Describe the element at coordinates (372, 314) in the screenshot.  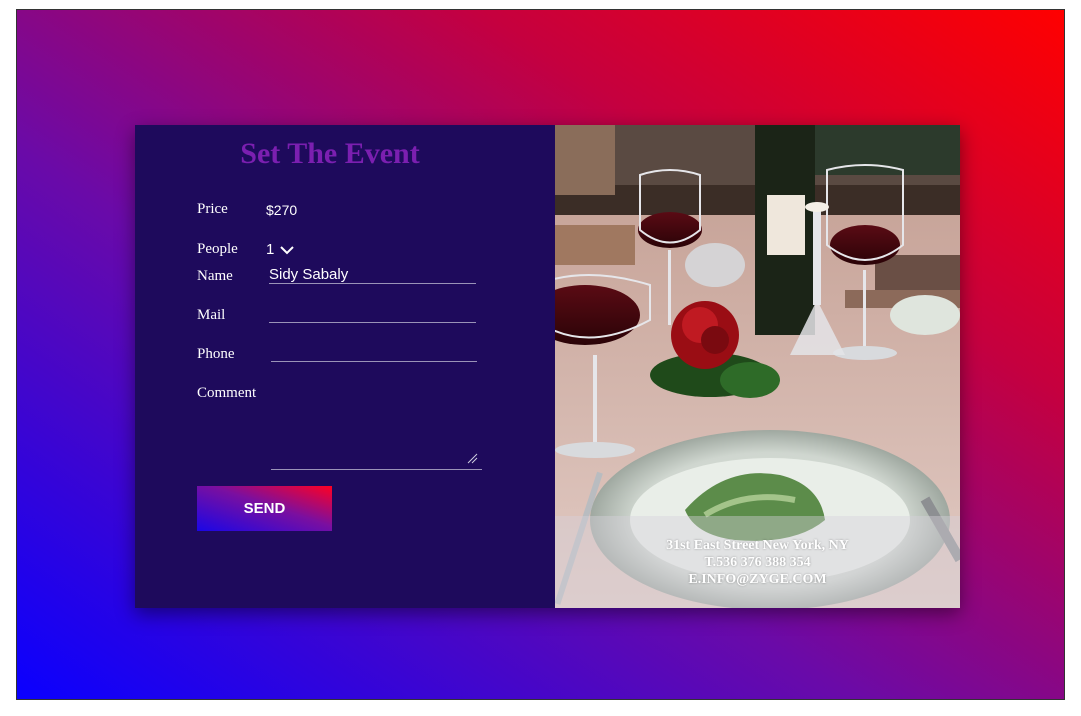
I see `mail-field` at that location.